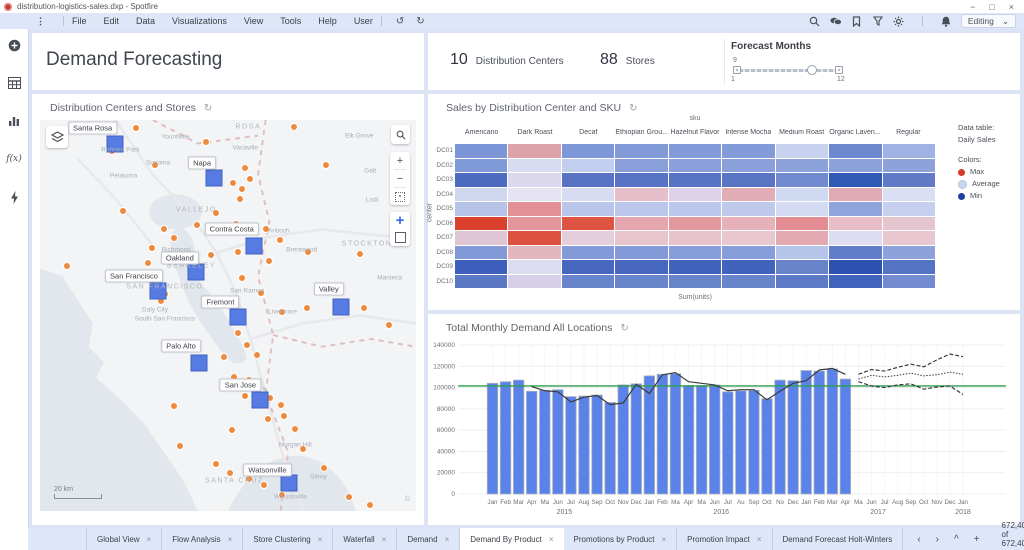 Image resolution: width=1024 pixels, height=550 pixels. What do you see at coordinates (972, 7) in the screenshot?
I see `minimize-button: −` at bounding box center [972, 7].